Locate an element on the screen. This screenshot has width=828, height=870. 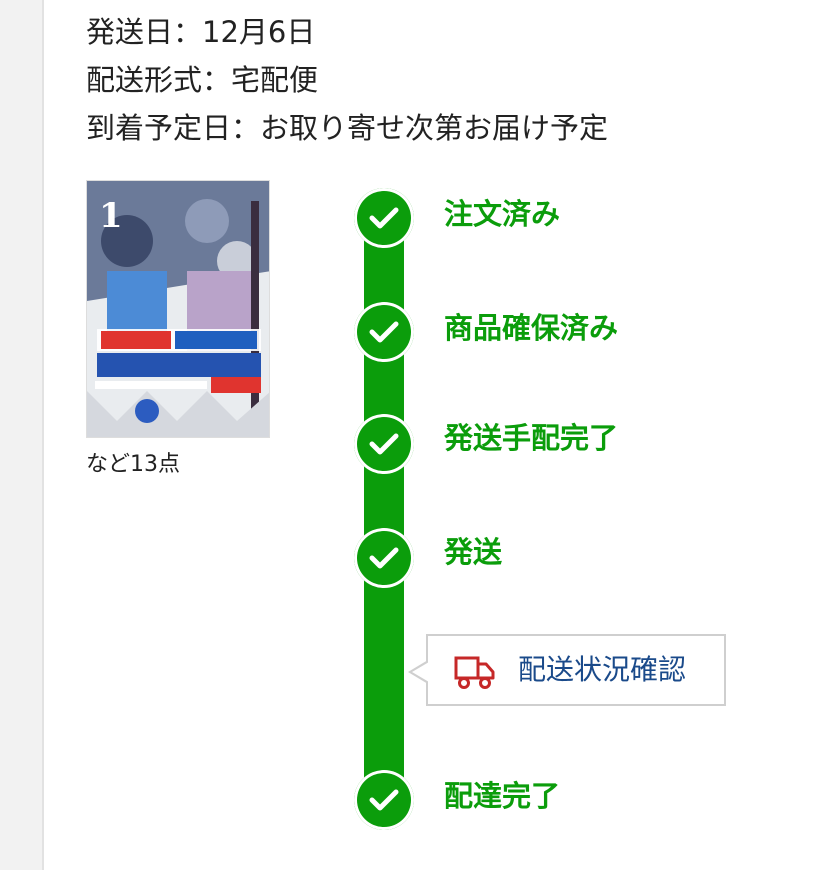
step-secured-marker is located at coordinates (384, 332).